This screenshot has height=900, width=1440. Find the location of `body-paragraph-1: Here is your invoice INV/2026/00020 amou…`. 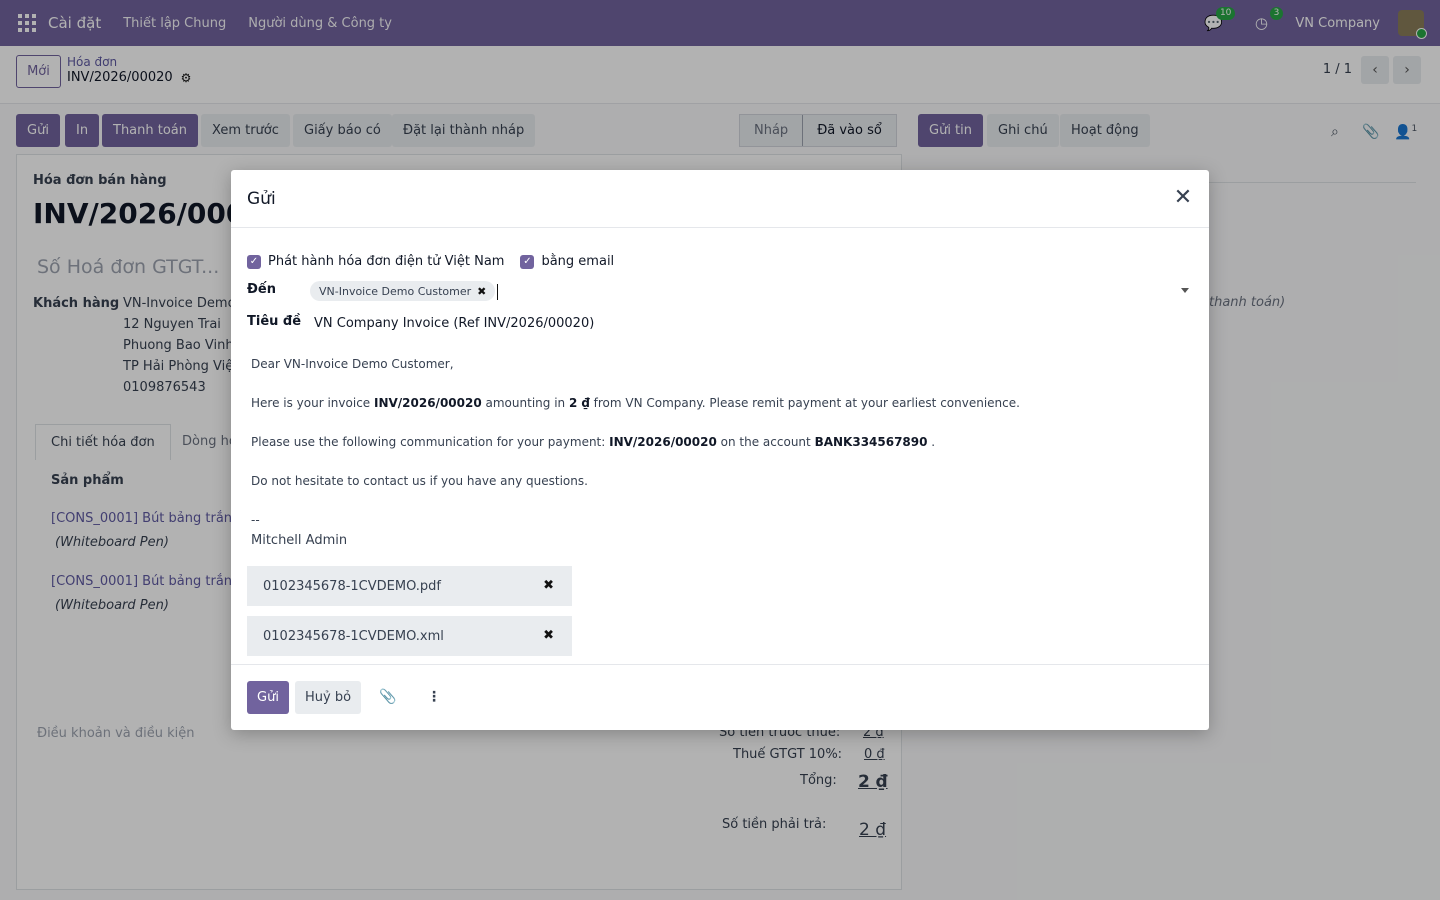

body-paragraph-1: Here is your invoice INV/2026/00020 amou… is located at coordinates (635, 403).